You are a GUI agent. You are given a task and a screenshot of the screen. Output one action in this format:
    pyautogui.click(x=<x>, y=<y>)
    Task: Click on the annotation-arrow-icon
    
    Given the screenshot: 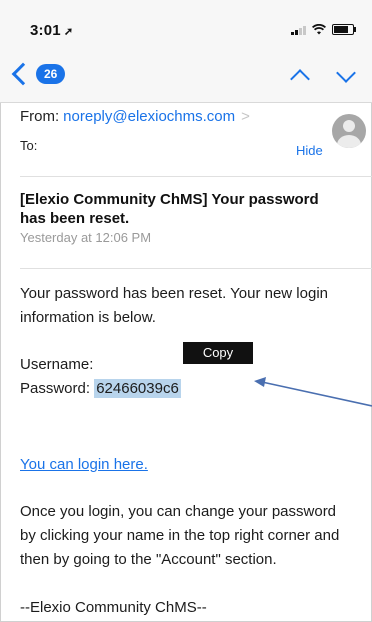 What is the action you would take?
    pyautogui.click(x=313, y=392)
    